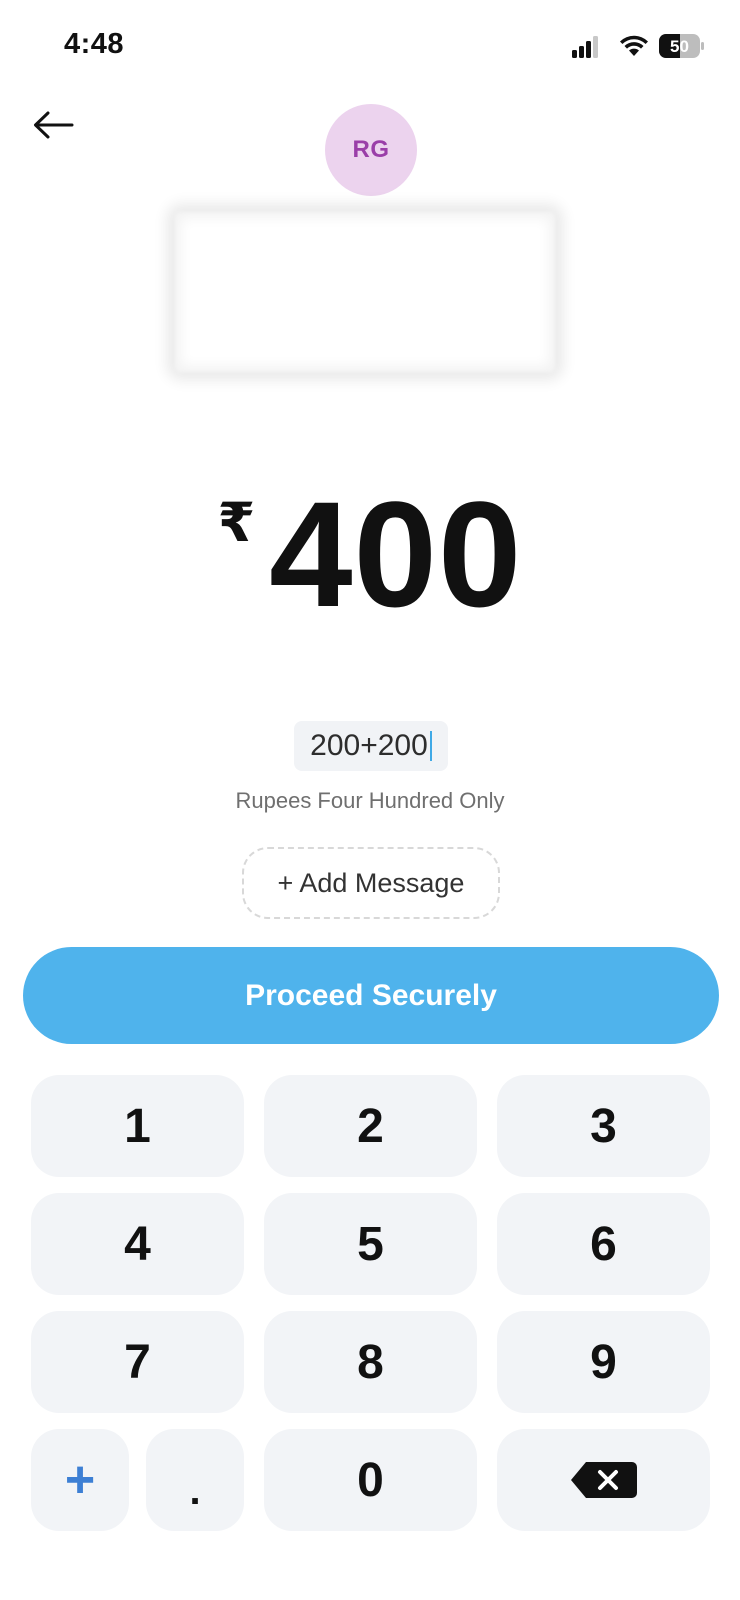 The height and width of the screenshot is (1600, 740). What do you see at coordinates (603, 1362) in the screenshot?
I see `keypad-key-9: 9` at bounding box center [603, 1362].